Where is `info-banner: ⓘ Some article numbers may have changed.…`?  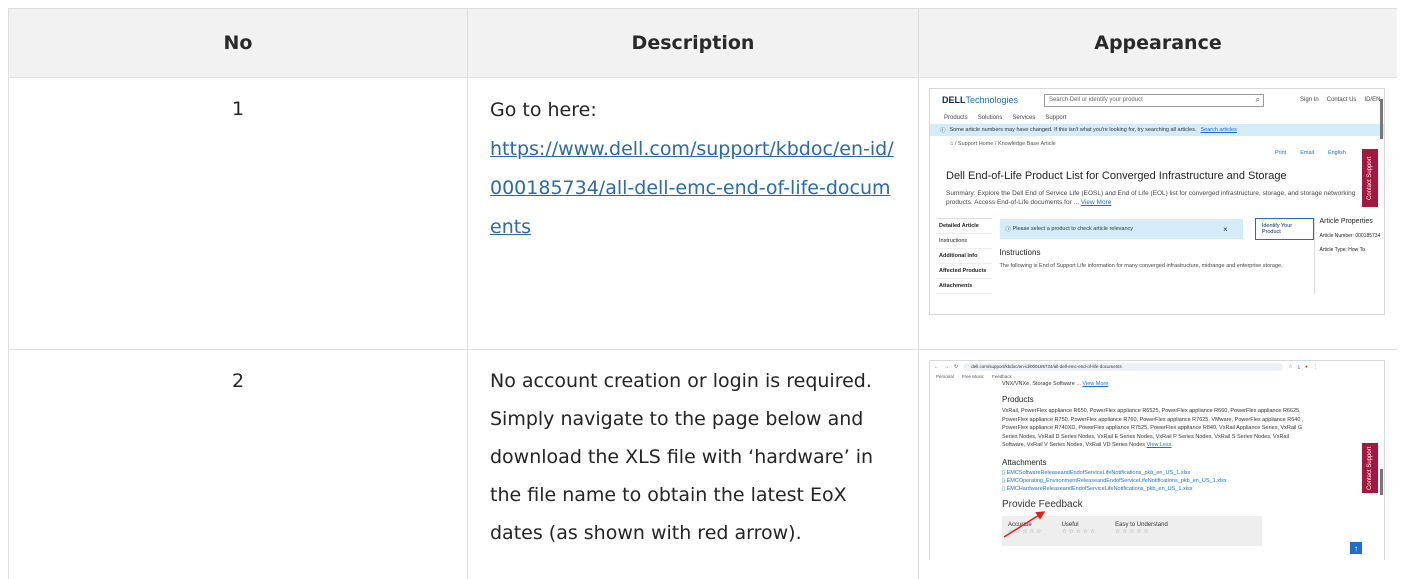
info-banner: ⓘ Some article numbers may have changed.… is located at coordinates (1157, 130).